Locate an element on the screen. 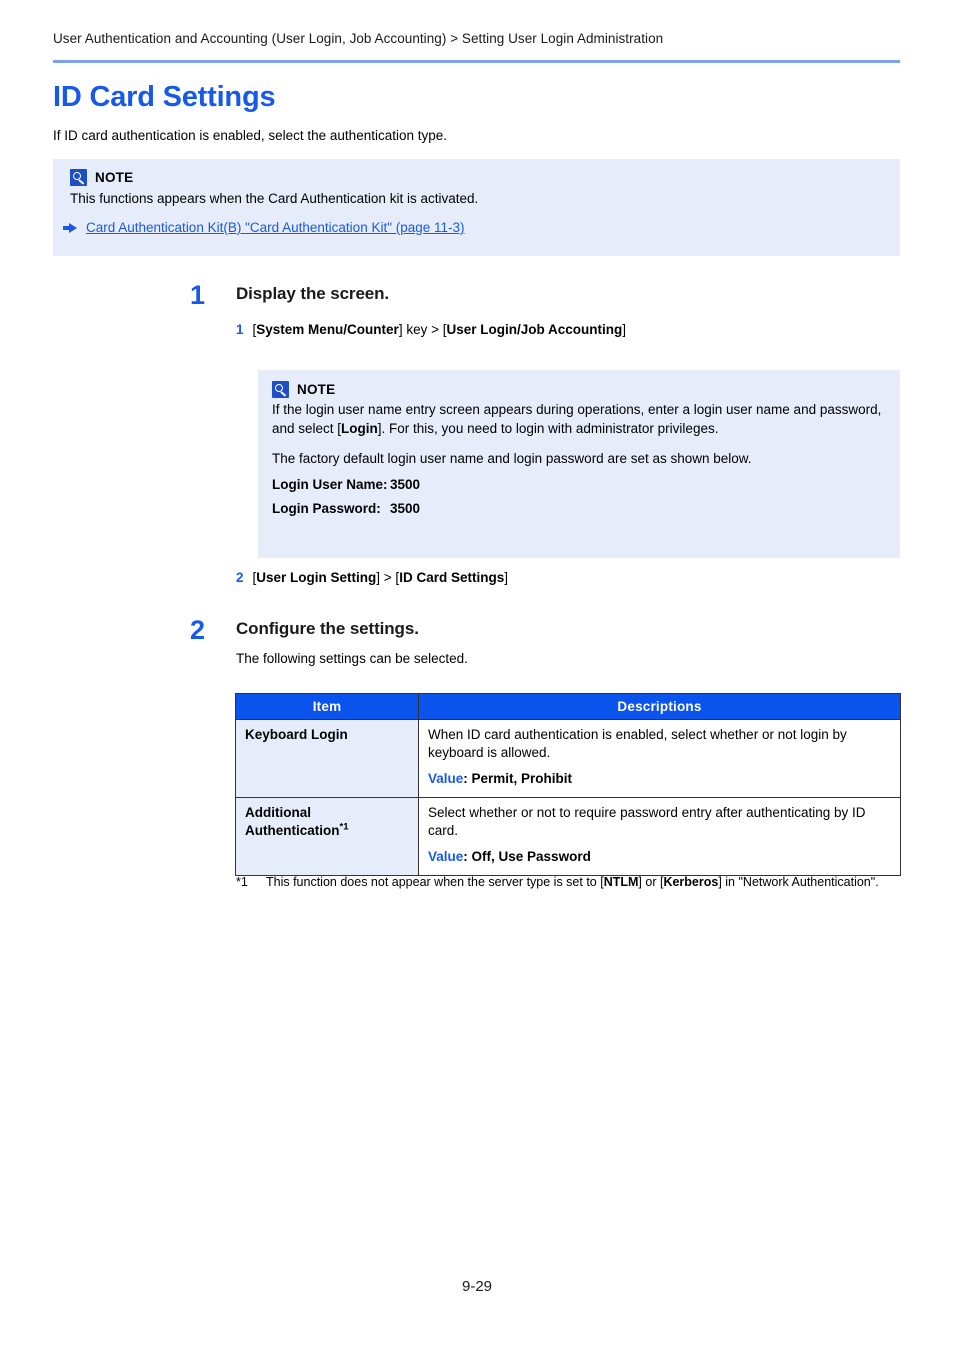 The height and width of the screenshot is (1350, 954). value-options: : Permit, Prohibit is located at coordinates (518, 778).